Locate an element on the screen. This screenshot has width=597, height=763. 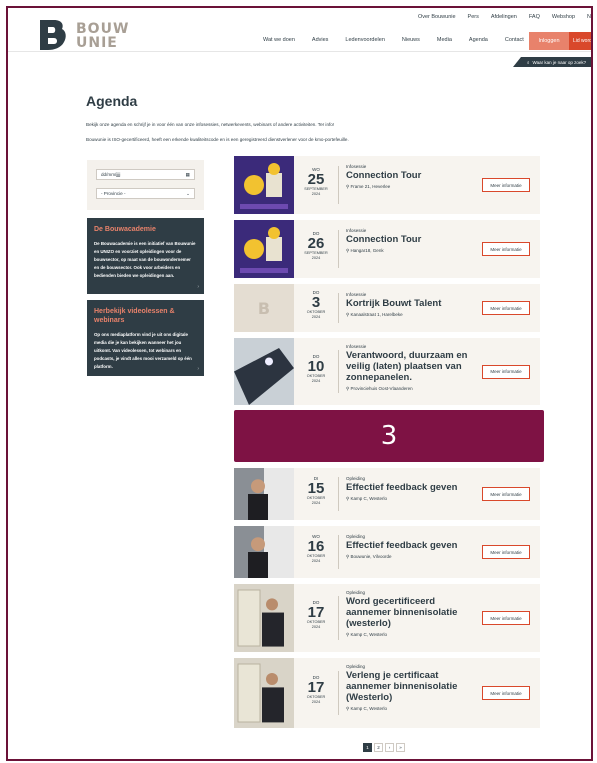
search-ribbon: ⌕ Waar kan je naar op zoek? is located at coordinates (552, 62).